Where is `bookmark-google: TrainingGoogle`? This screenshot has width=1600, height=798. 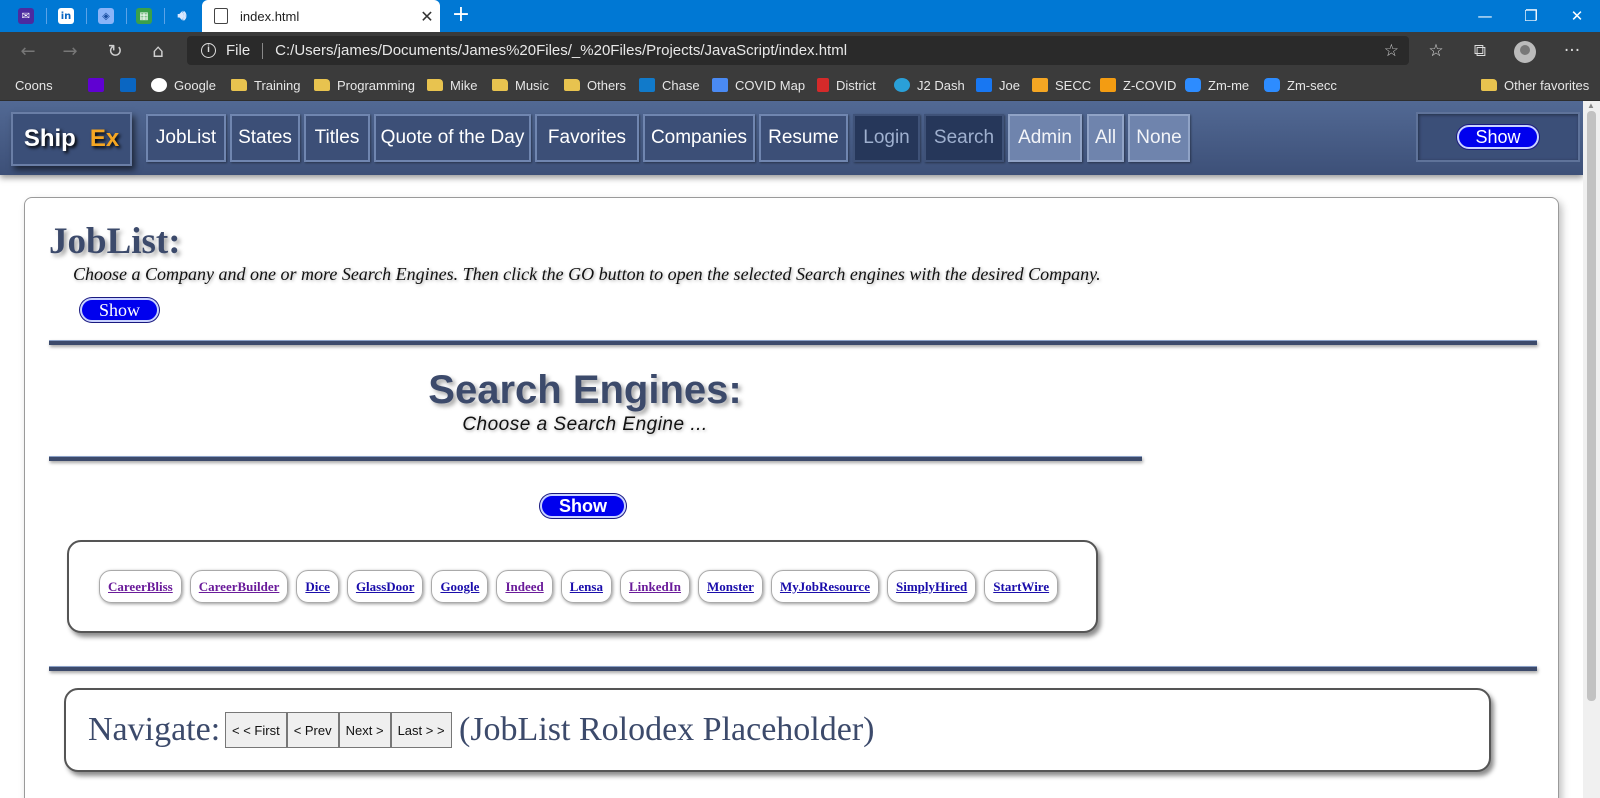 bookmark-google: TrainingGoogle is located at coordinates (183, 85).